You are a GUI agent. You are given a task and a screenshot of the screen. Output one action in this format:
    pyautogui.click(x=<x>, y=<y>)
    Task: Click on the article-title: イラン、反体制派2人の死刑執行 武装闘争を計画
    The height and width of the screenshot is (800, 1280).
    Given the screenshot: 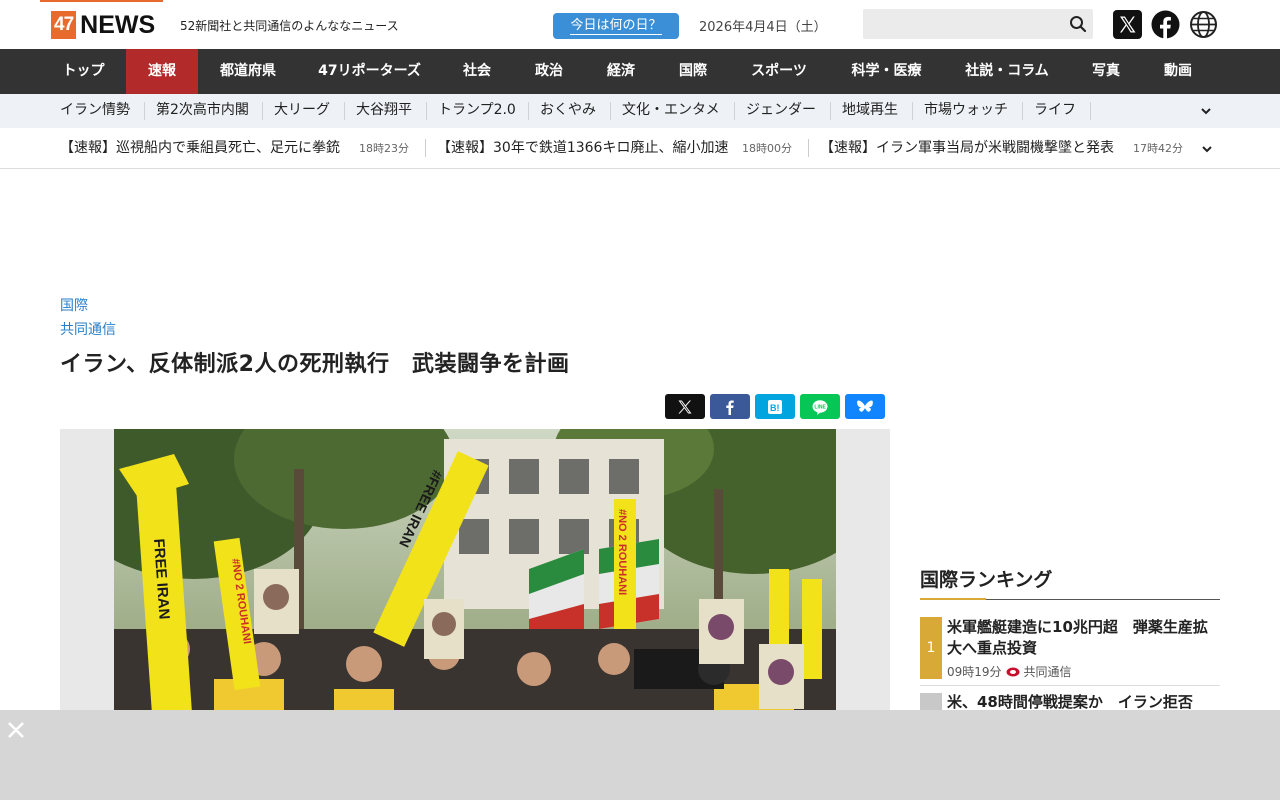 What is the action you would take?
    pyautogui.click(x=315, y=364)
    